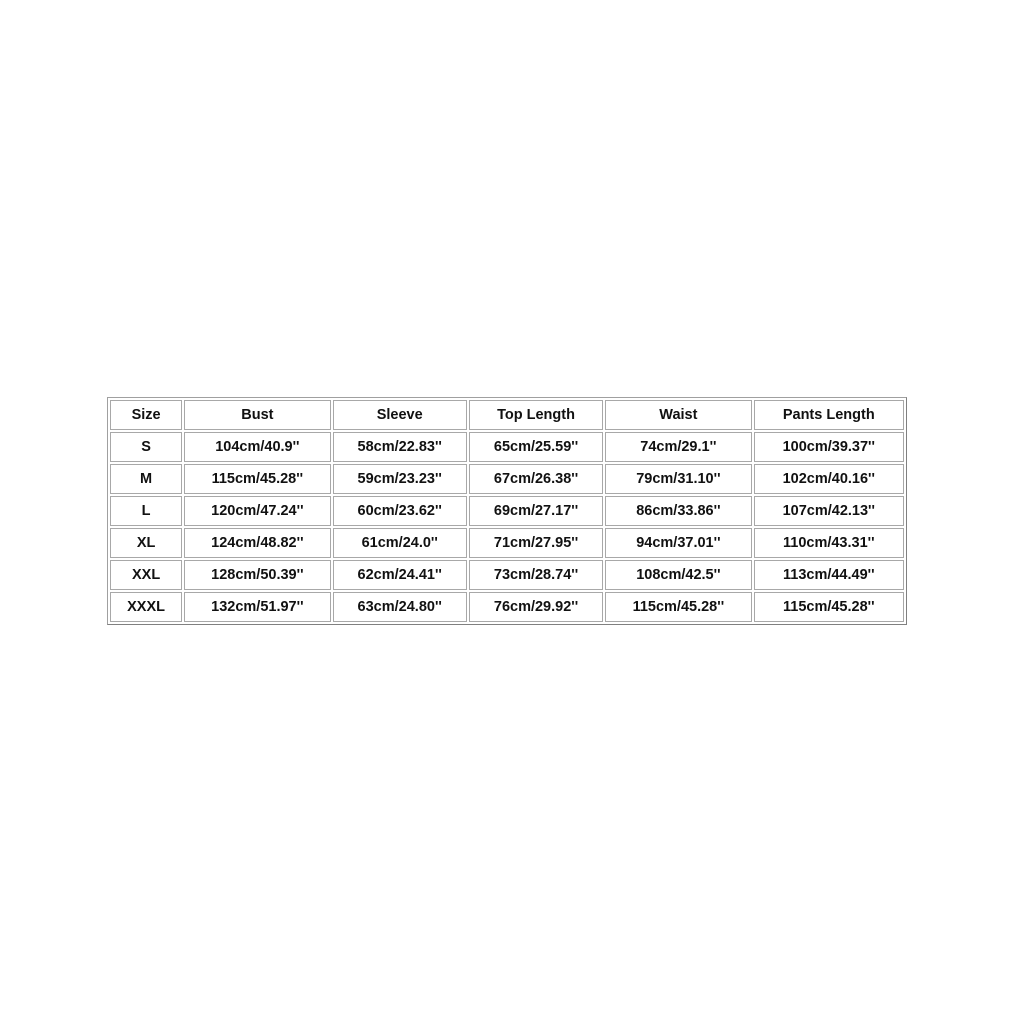  Describe the element at coordinates (828, 415) in the screenshot. I see `header-pants-length: Pants Length` at that location.